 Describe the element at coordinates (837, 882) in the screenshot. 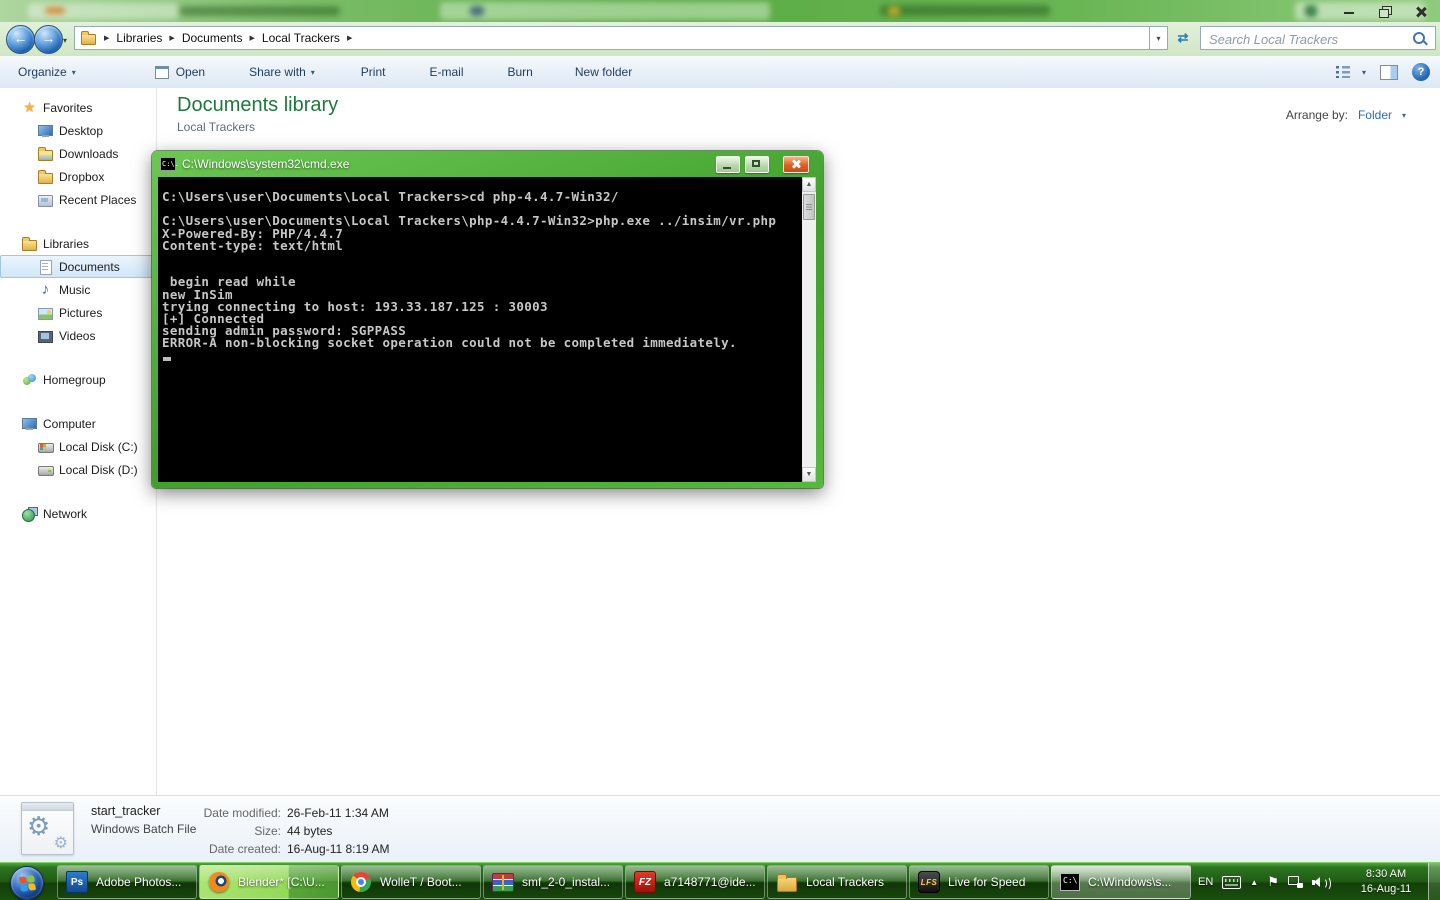

I see `taskbar-button-local-trackers: Local Trackers` at that location.